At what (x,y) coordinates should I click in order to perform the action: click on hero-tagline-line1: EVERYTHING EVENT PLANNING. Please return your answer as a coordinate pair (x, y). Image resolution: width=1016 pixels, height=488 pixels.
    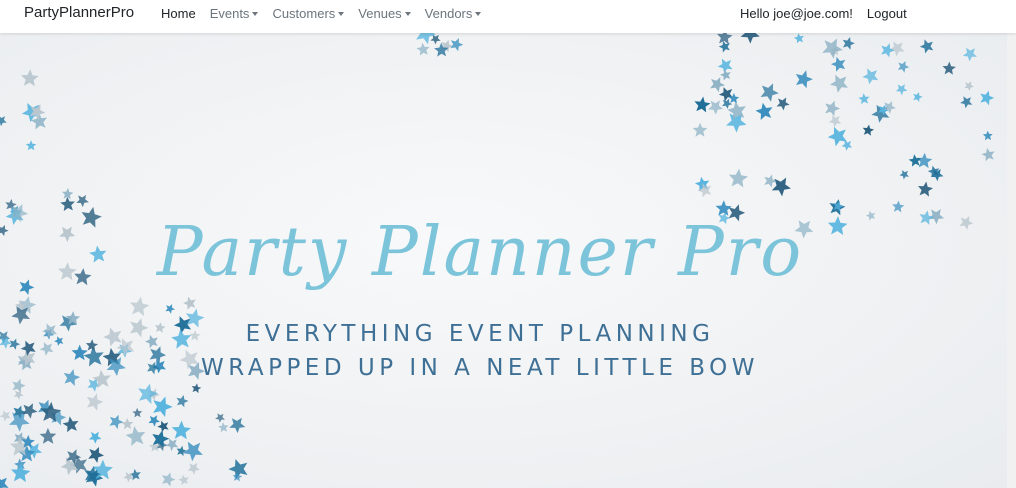
    Looking at the image, I should click on (480, 334).